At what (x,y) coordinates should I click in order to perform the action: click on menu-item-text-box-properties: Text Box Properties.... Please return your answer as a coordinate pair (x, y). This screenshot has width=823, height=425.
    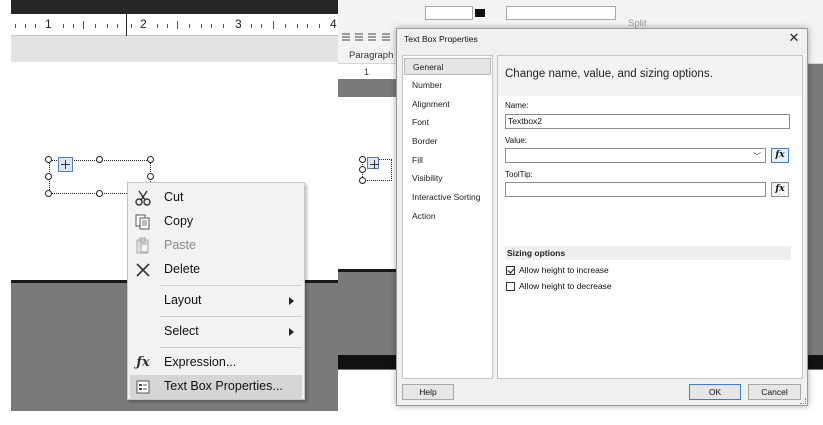
    Looking at the image, I should click on (216, 387).